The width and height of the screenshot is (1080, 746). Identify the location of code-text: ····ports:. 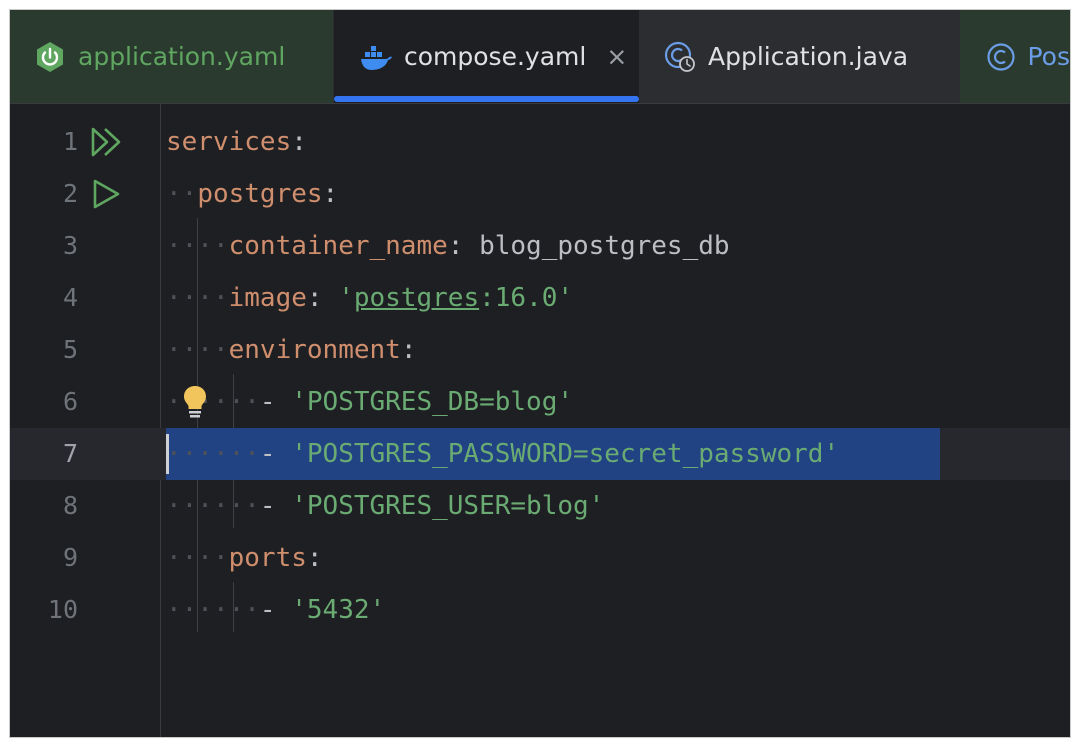
(244, 558).